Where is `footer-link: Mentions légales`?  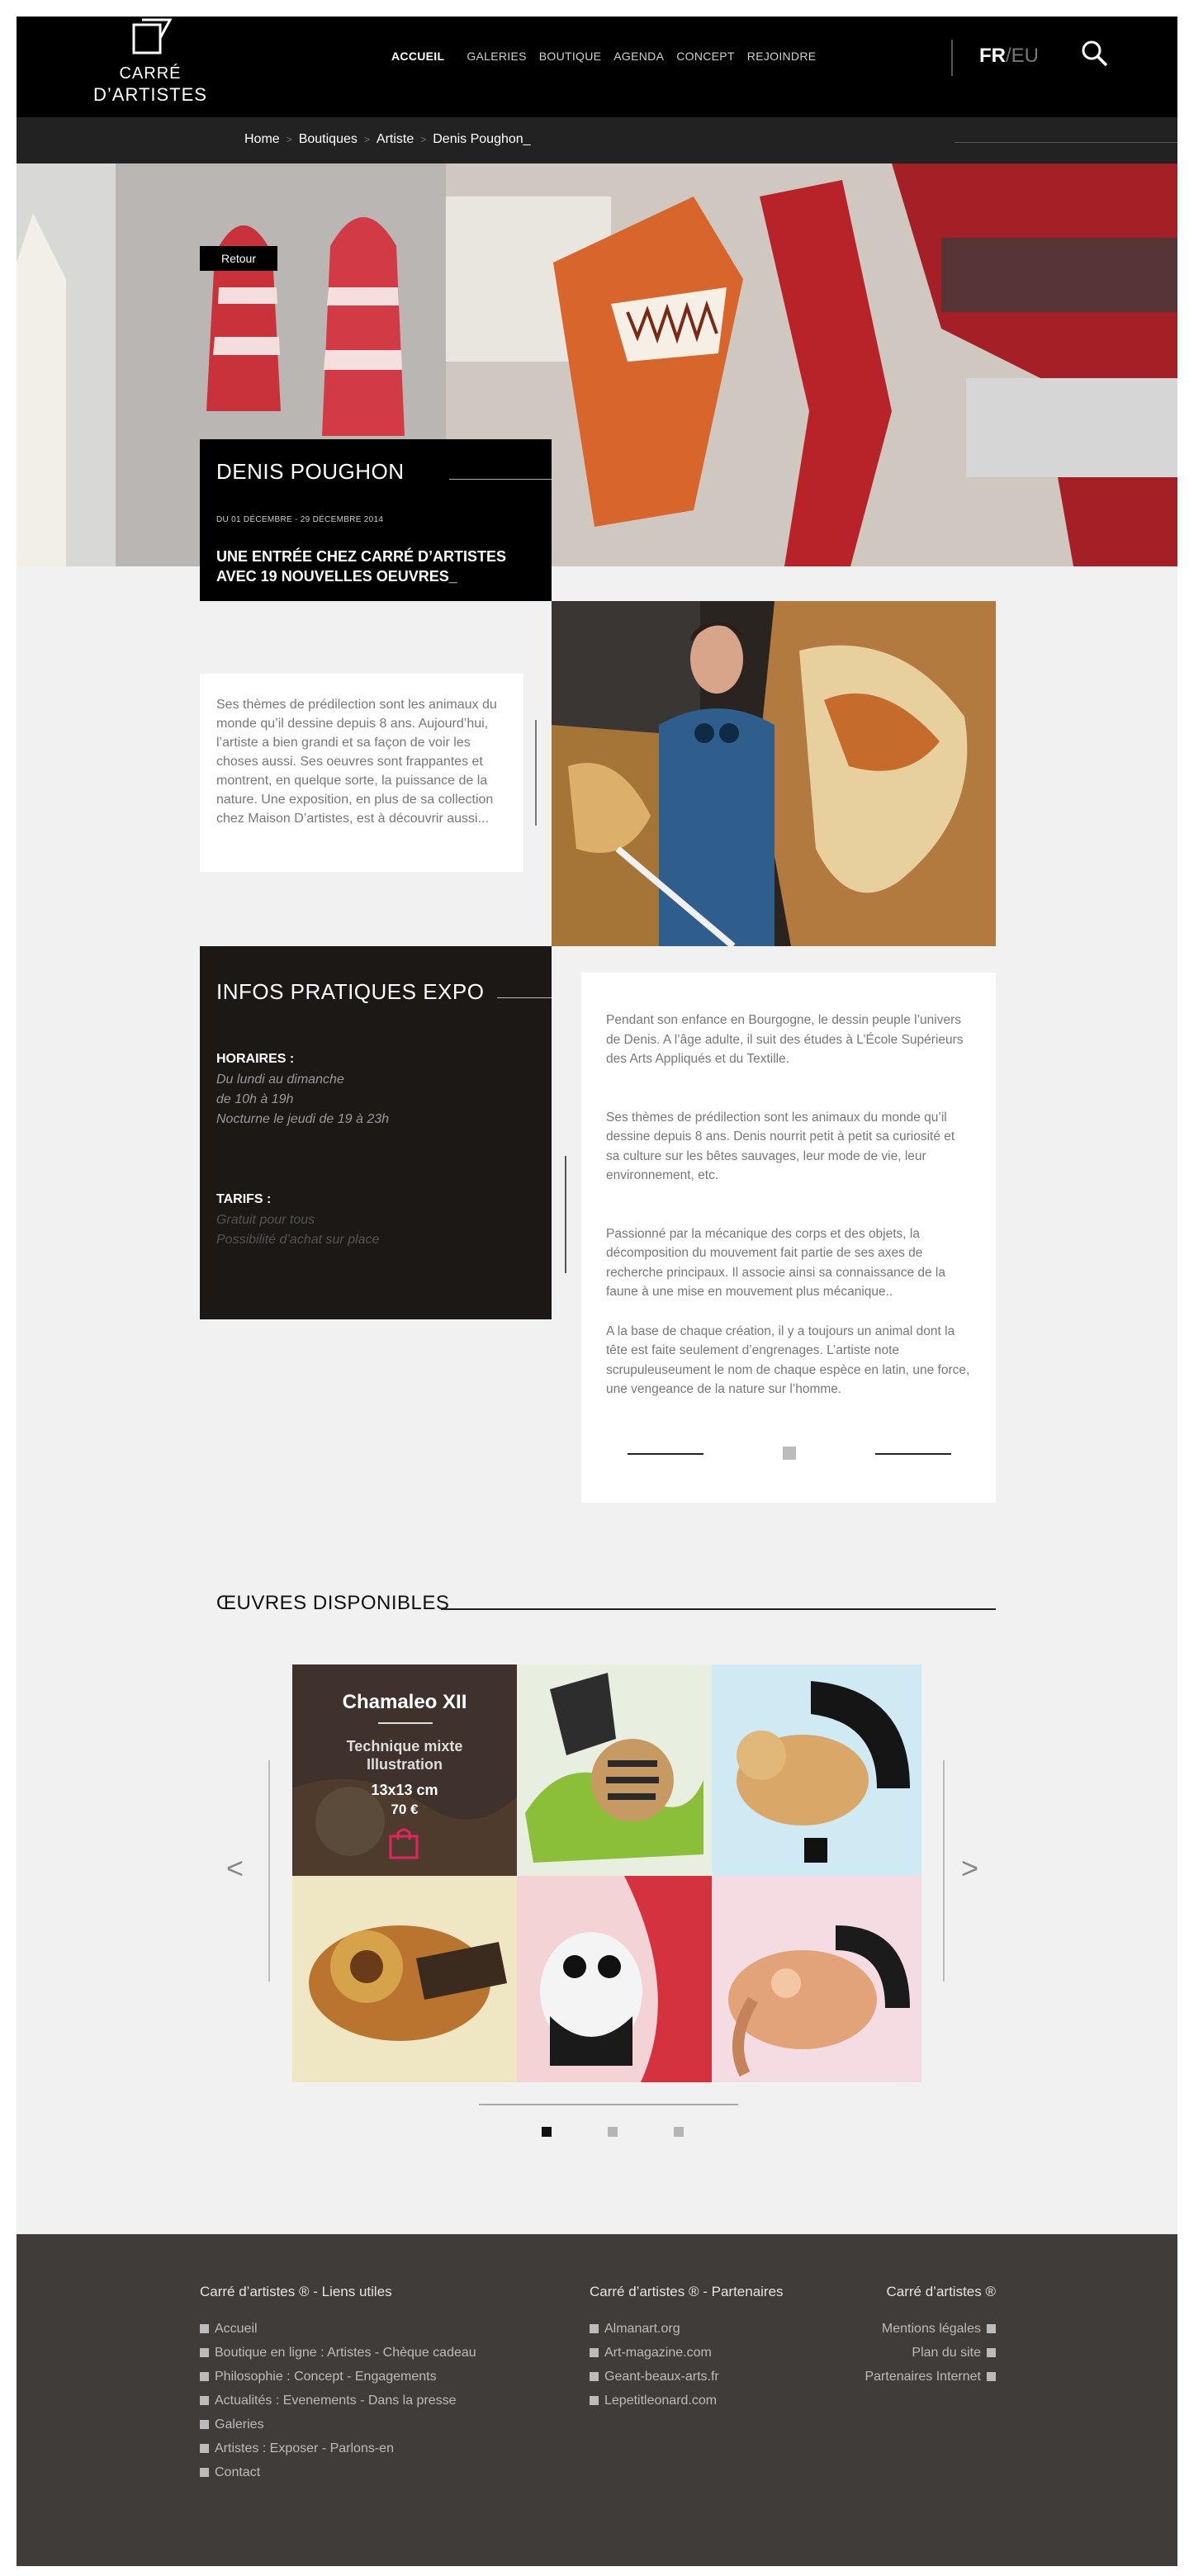
footer-link: Mentions légales is located at coordinates (913, 2329).